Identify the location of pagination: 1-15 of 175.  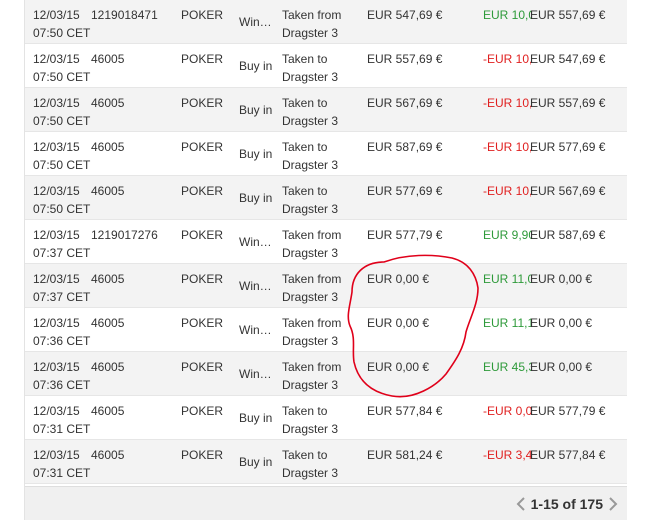
(567, 504).